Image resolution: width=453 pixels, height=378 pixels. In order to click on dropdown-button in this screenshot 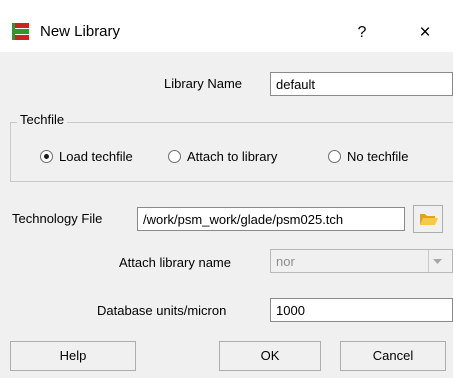, I will do `click(437, 261)`.